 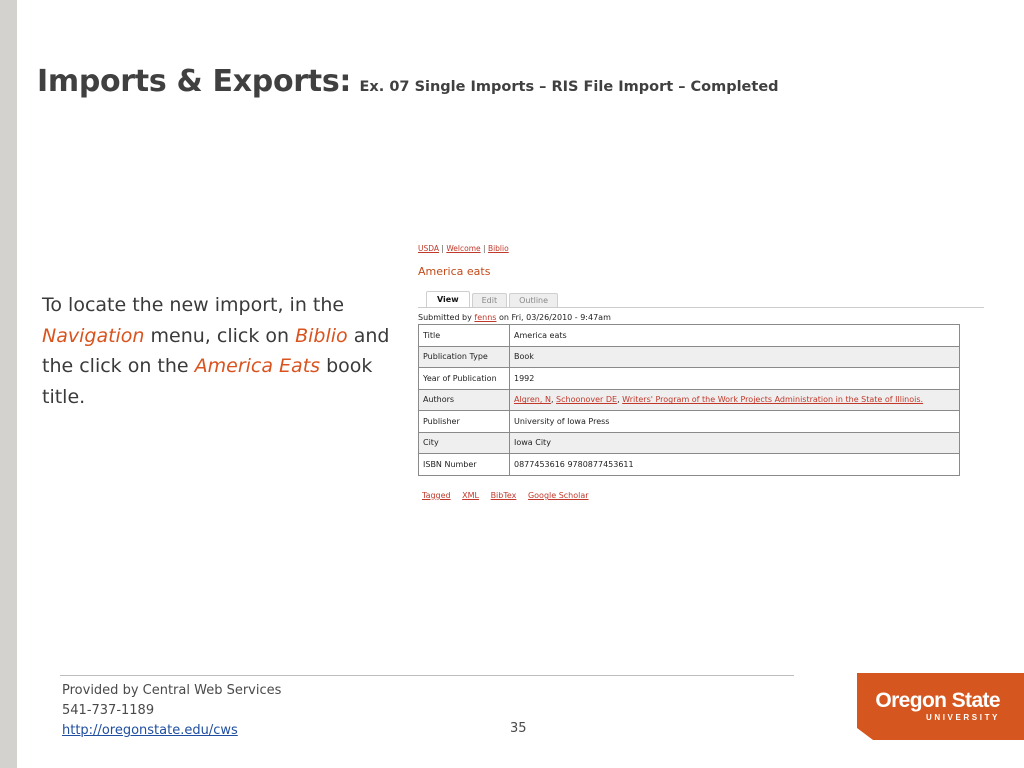 What do you see at coordinates (464, 356) in the screenshot?
I see `field-label: Publication Type` at bounding box center [464, 356].